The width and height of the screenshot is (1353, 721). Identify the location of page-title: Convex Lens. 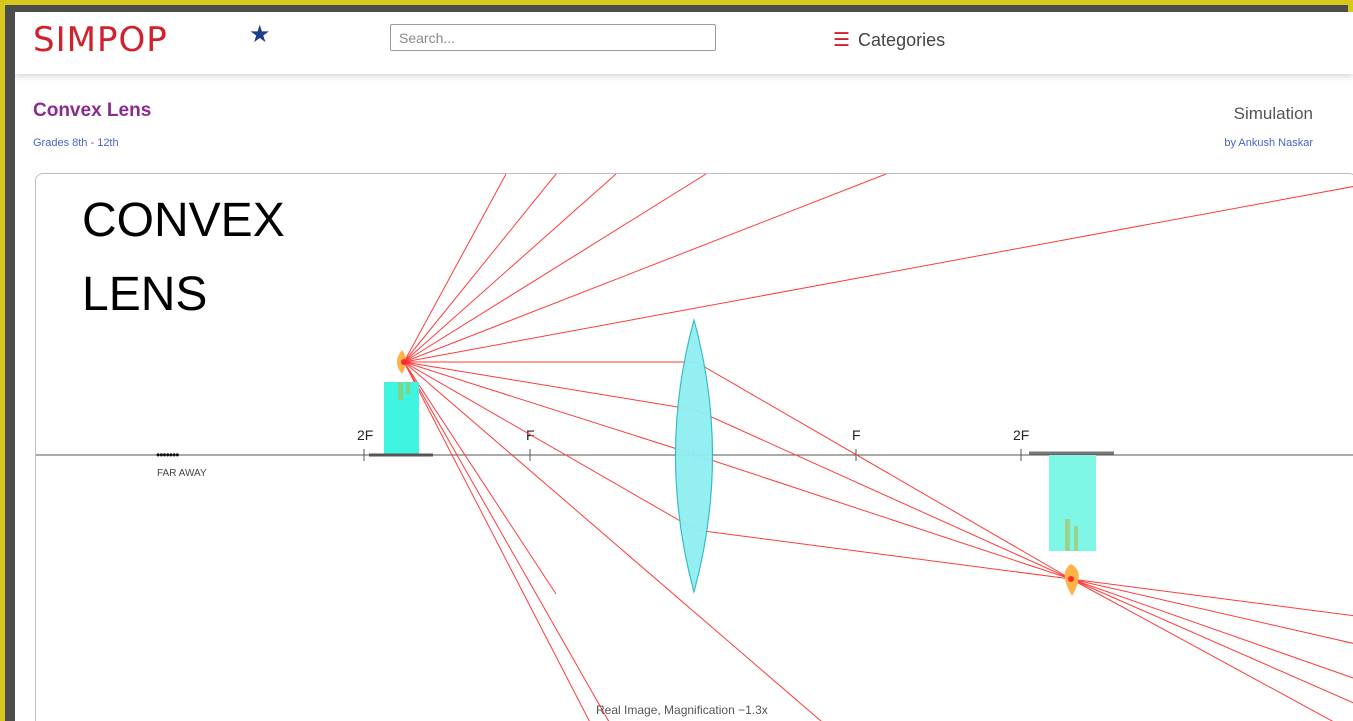
(92, 110).